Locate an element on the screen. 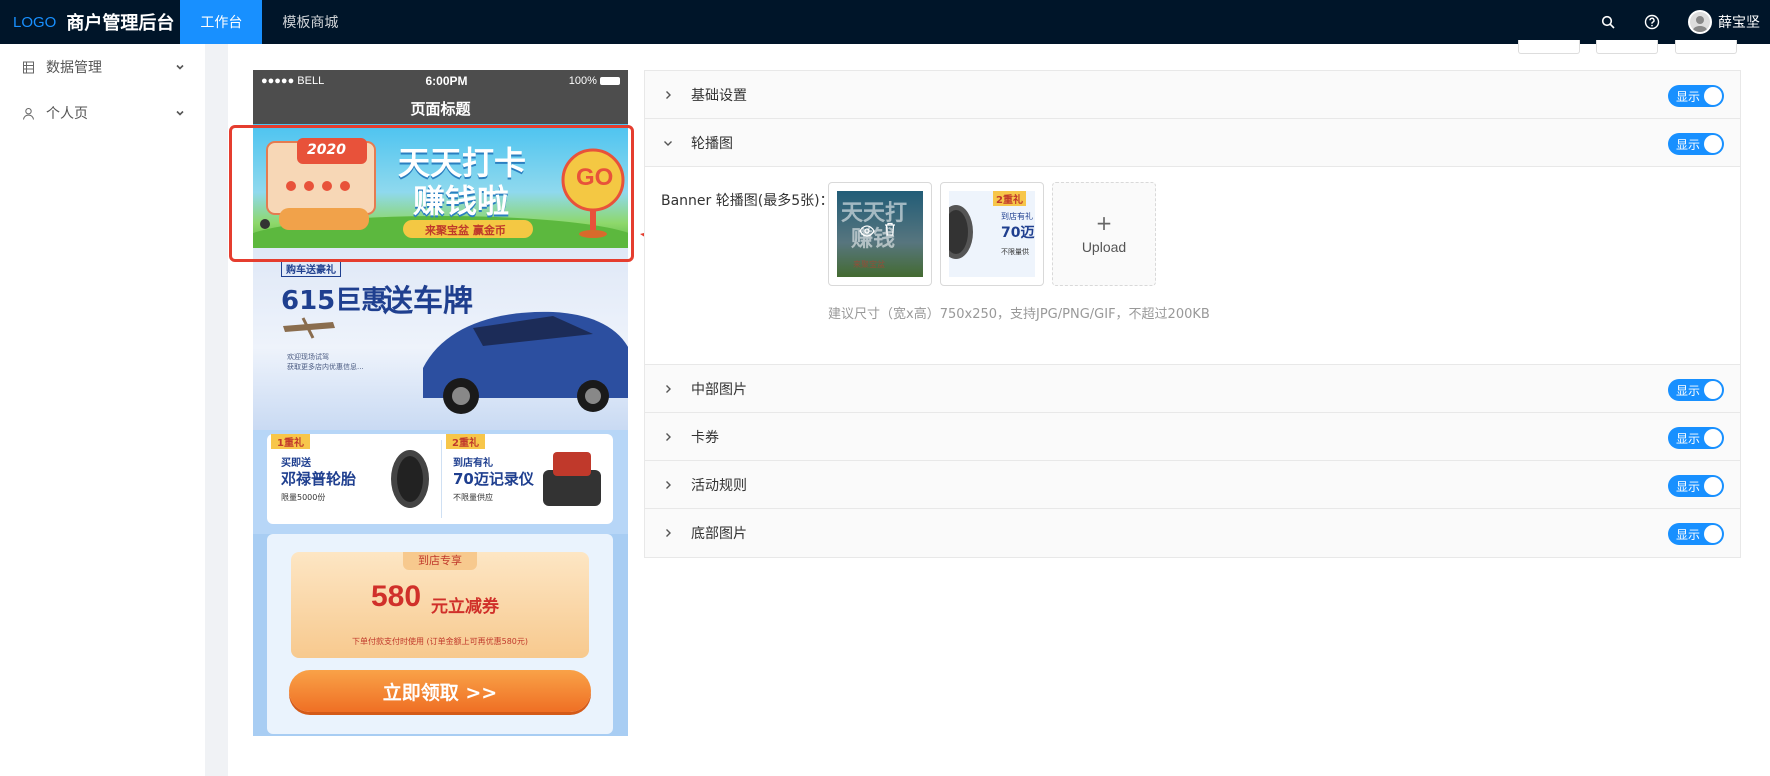 The width and height of the screenshot is (1770, 776). status-time: 6:00PM is located at coordinates (446, 81).